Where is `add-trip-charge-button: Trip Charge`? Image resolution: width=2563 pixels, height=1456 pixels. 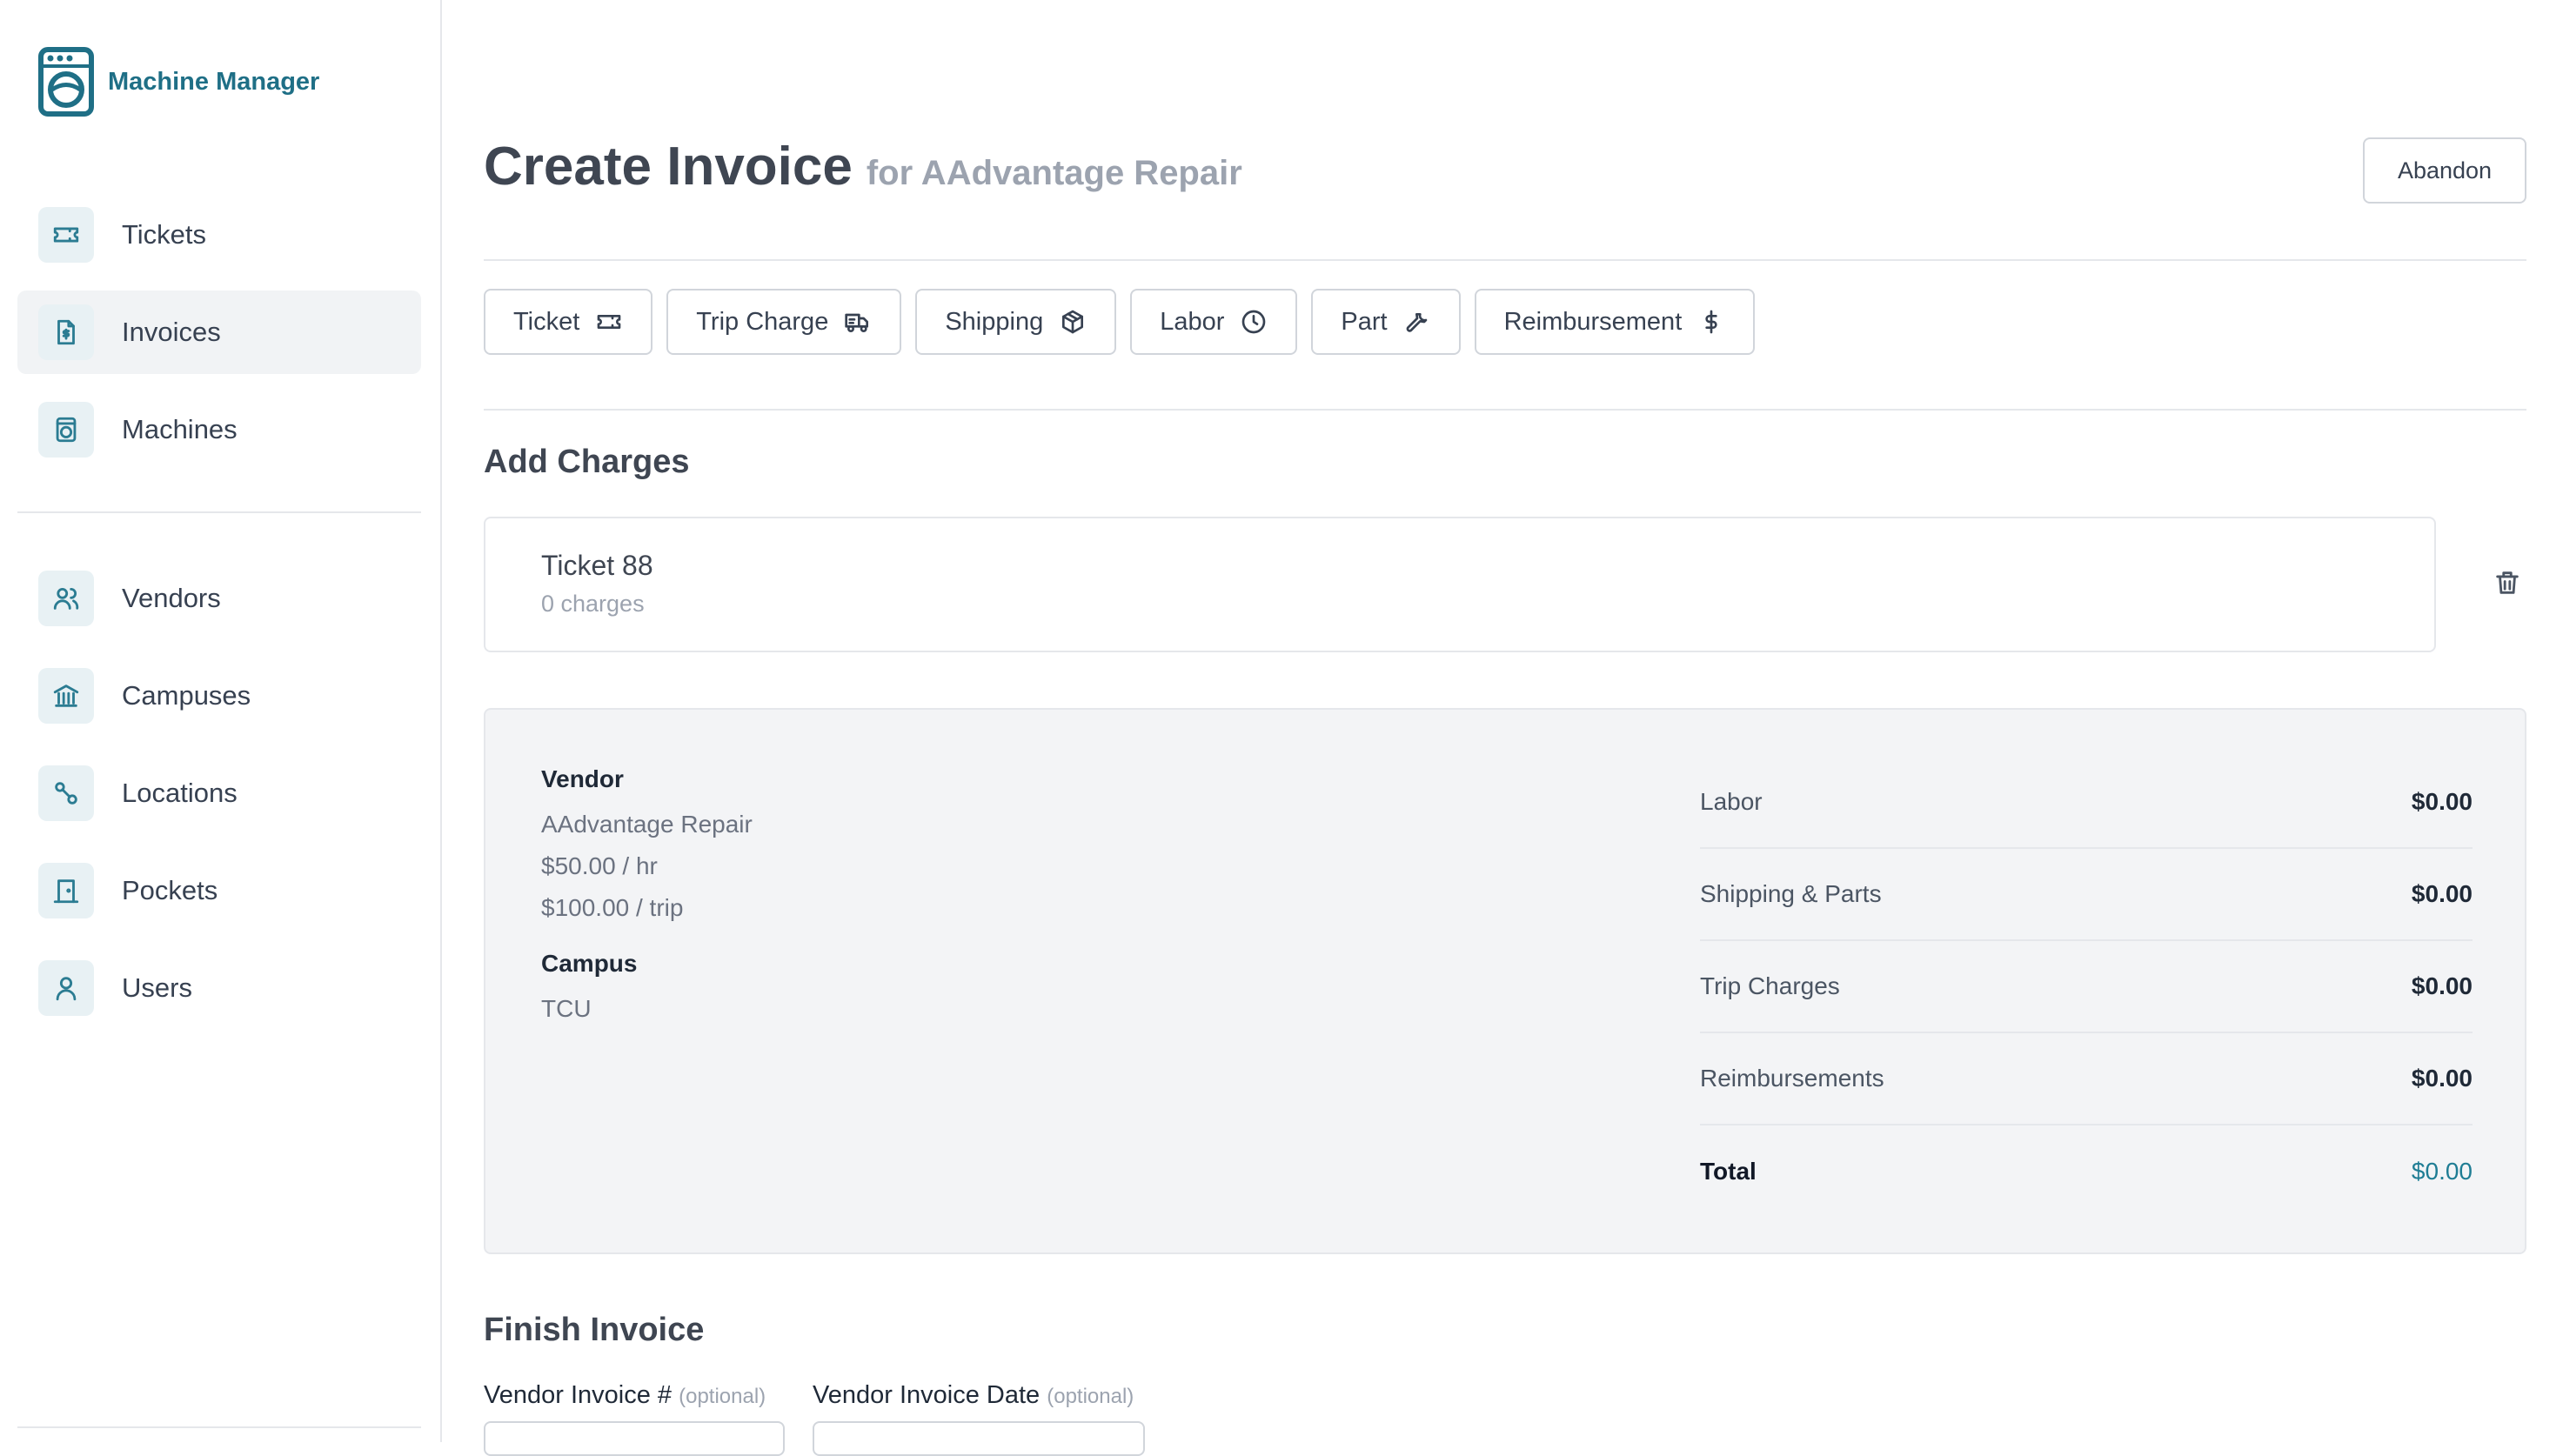
add-trip-charge-button: Trip Charge is located at coordinates (784, 322).